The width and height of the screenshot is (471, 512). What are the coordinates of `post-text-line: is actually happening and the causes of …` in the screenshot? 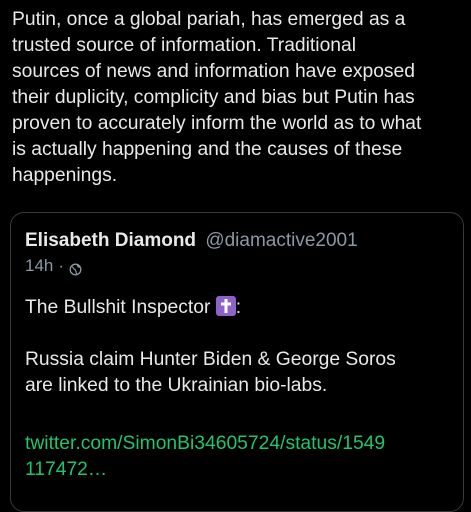 It's located at (207, 149).